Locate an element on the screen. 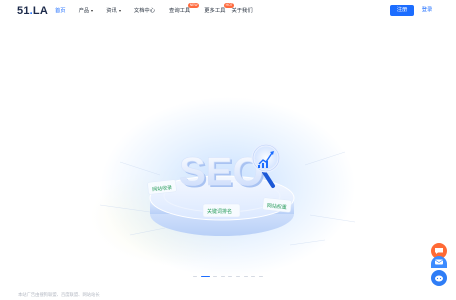 This screenshot has height=300, width=456. seo-text: SEO is located at coordinates (221, 172).